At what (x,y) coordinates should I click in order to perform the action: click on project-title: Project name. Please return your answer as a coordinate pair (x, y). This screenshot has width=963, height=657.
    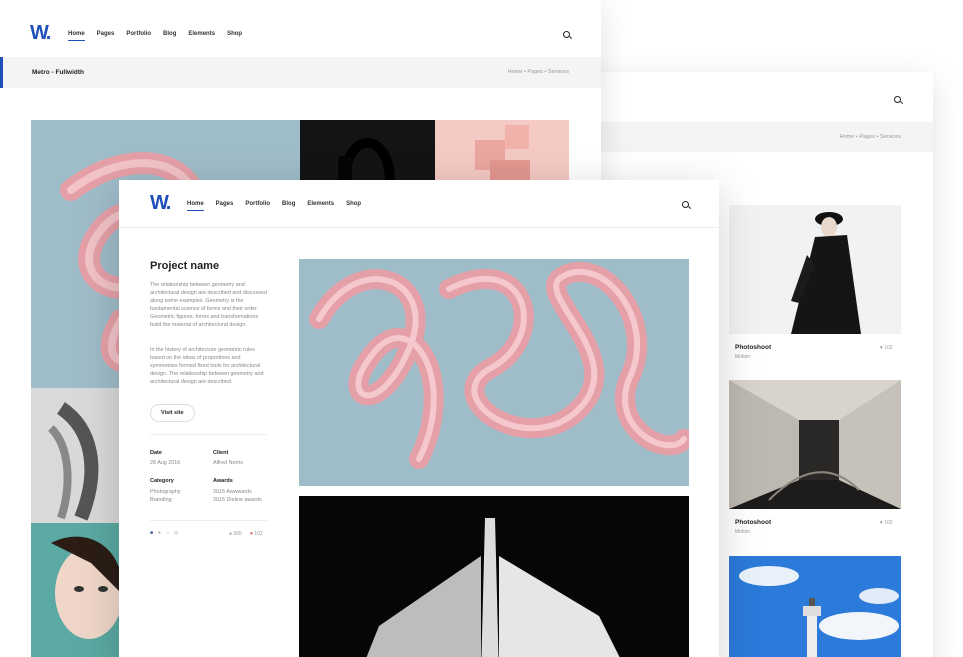
    Looking at the image, I should click on (185, 266).